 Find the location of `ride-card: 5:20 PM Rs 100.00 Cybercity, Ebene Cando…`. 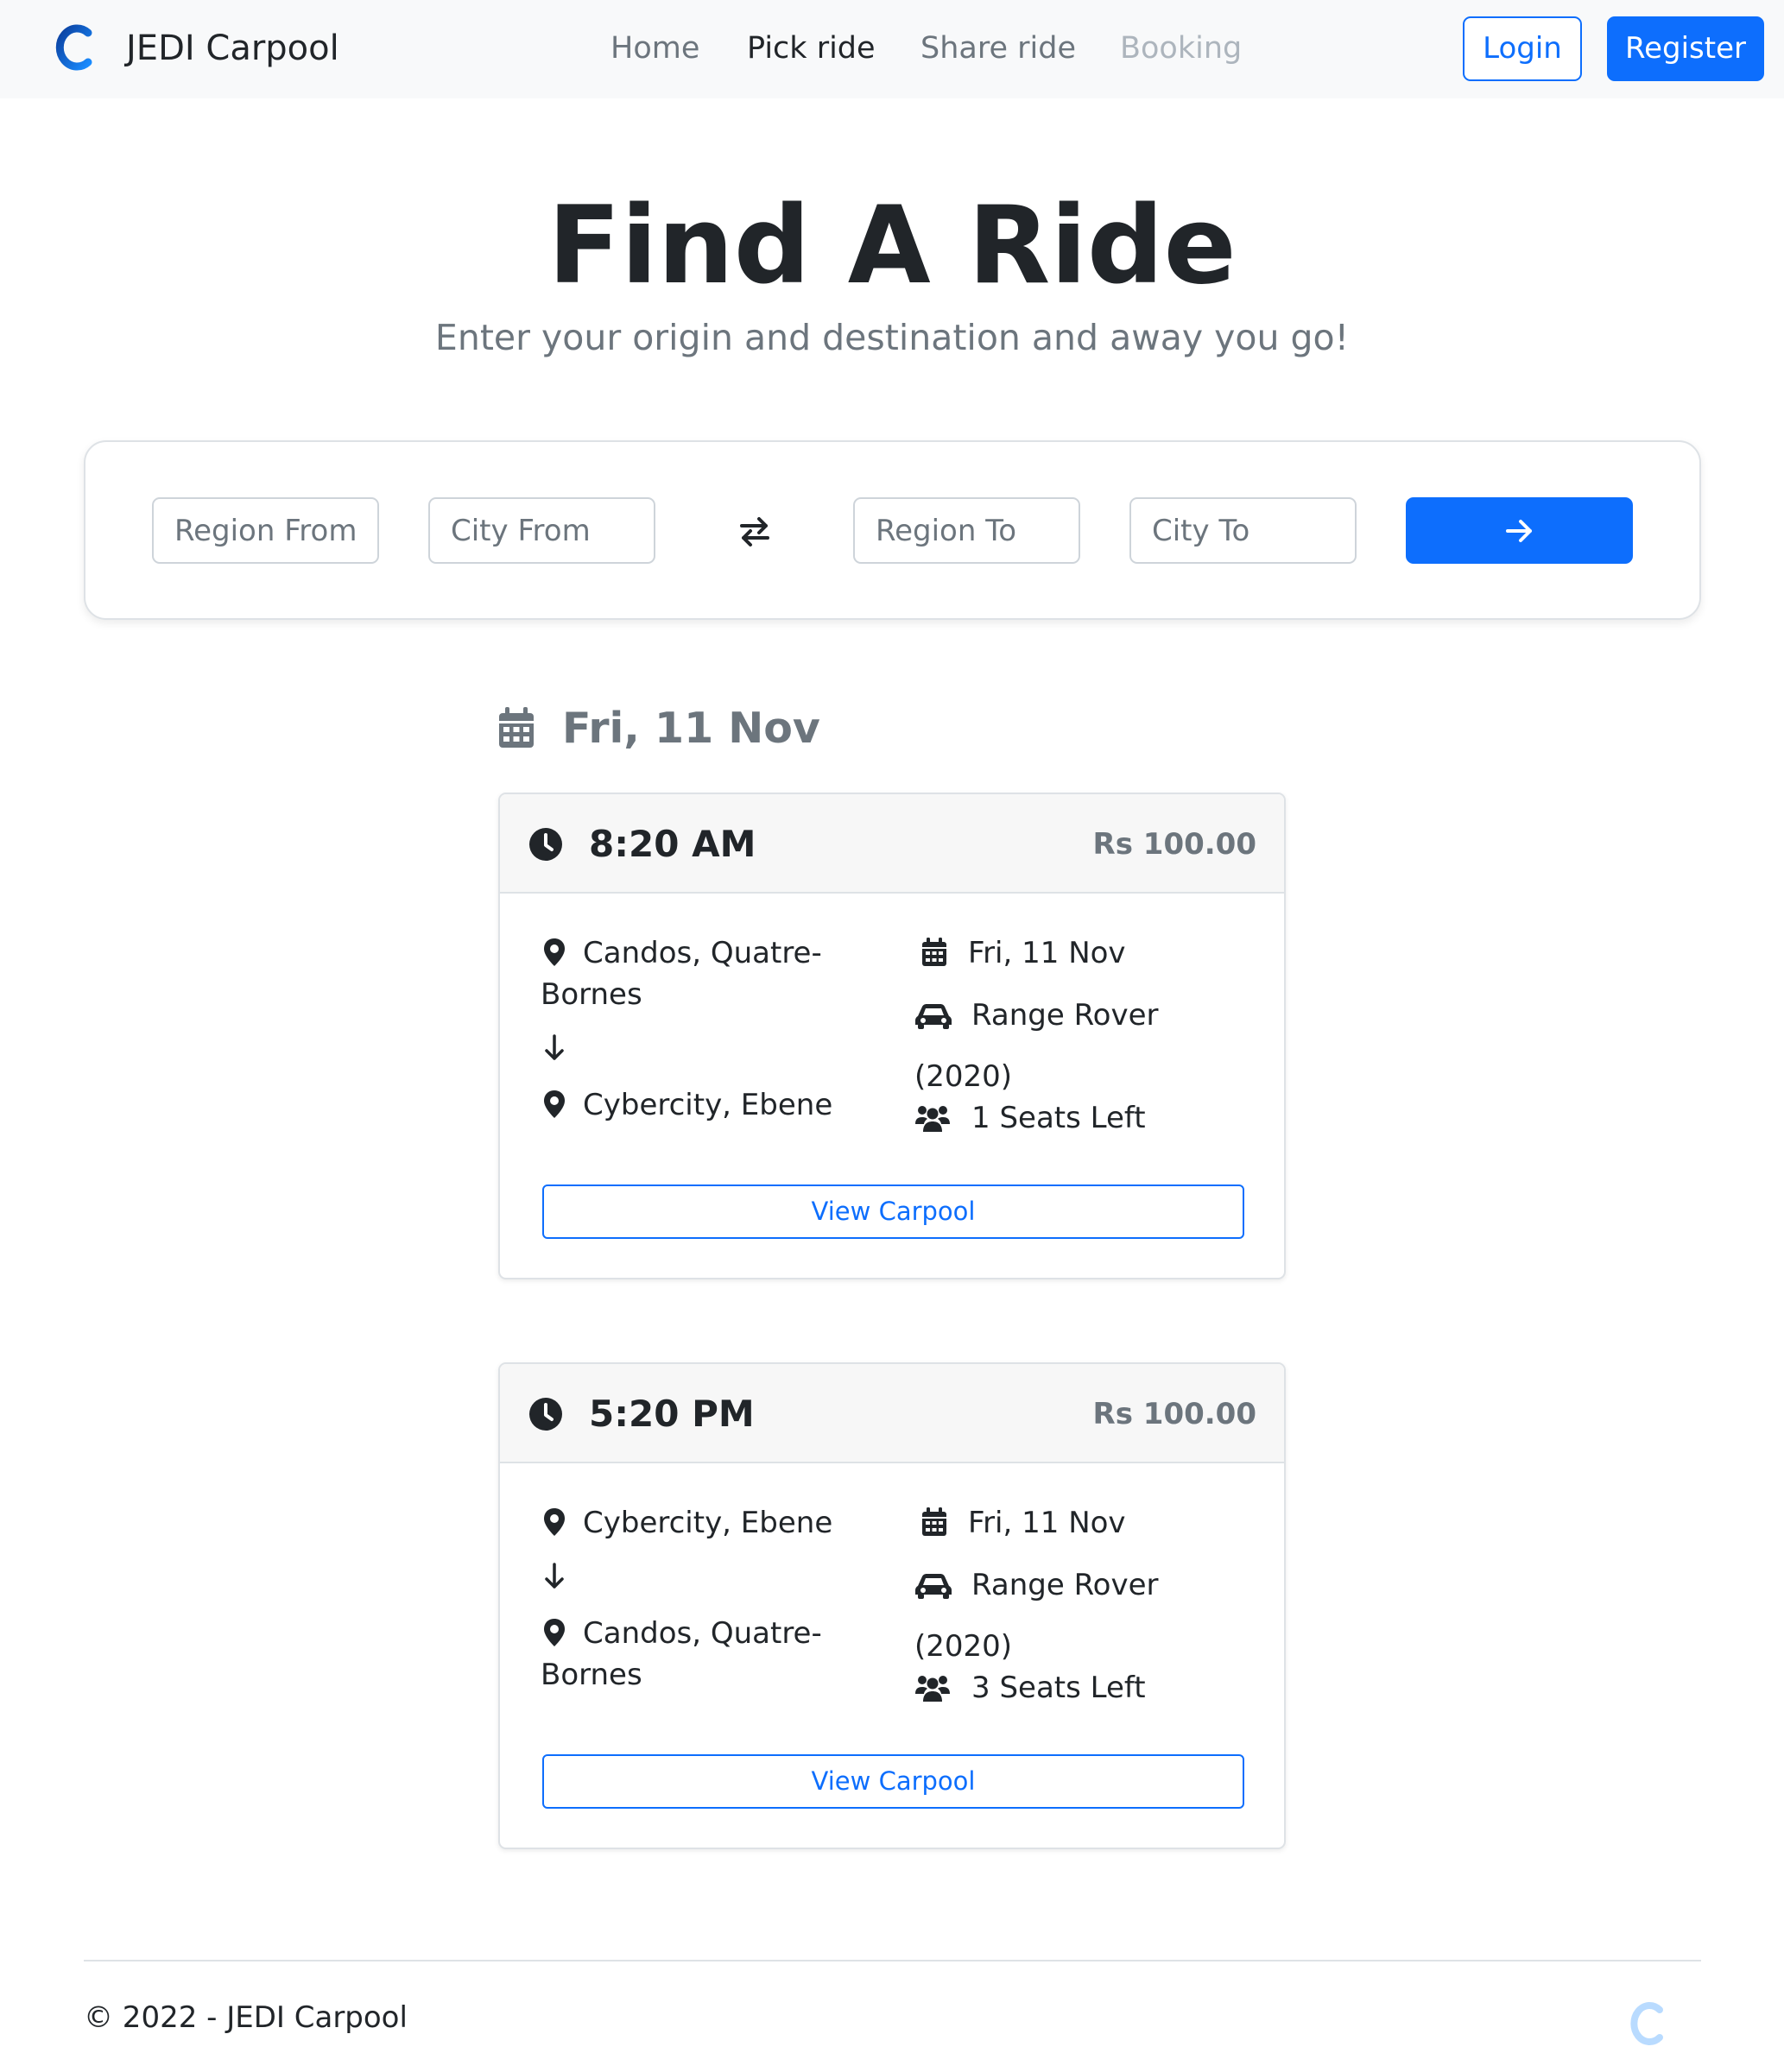

ride-card: 5:20 PM Rs 100.00 Cybercity, Ebene Cando… is located at coordinates (892, 1605).